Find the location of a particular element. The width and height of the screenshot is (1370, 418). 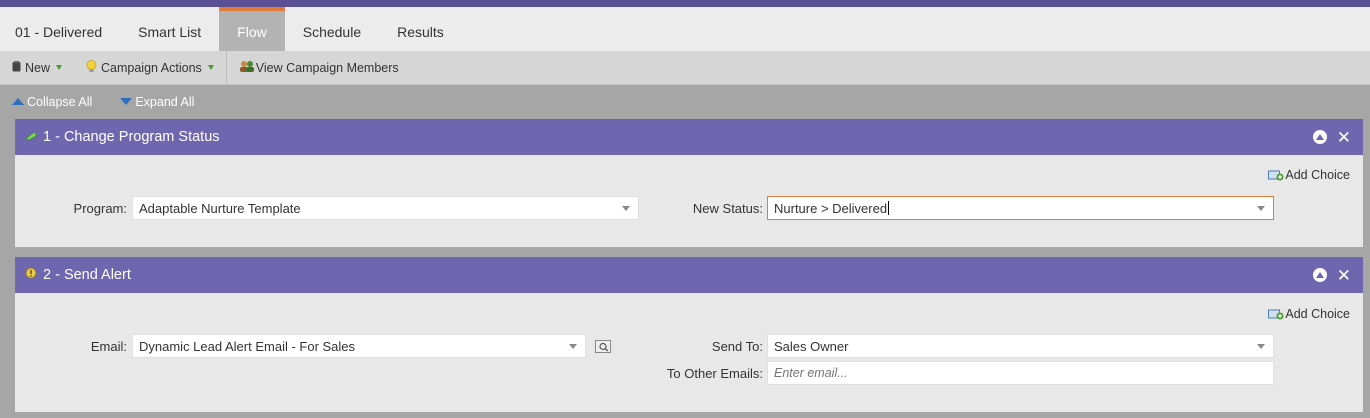

tab-smart-list: Smart List is located at coordinates (169, 29).